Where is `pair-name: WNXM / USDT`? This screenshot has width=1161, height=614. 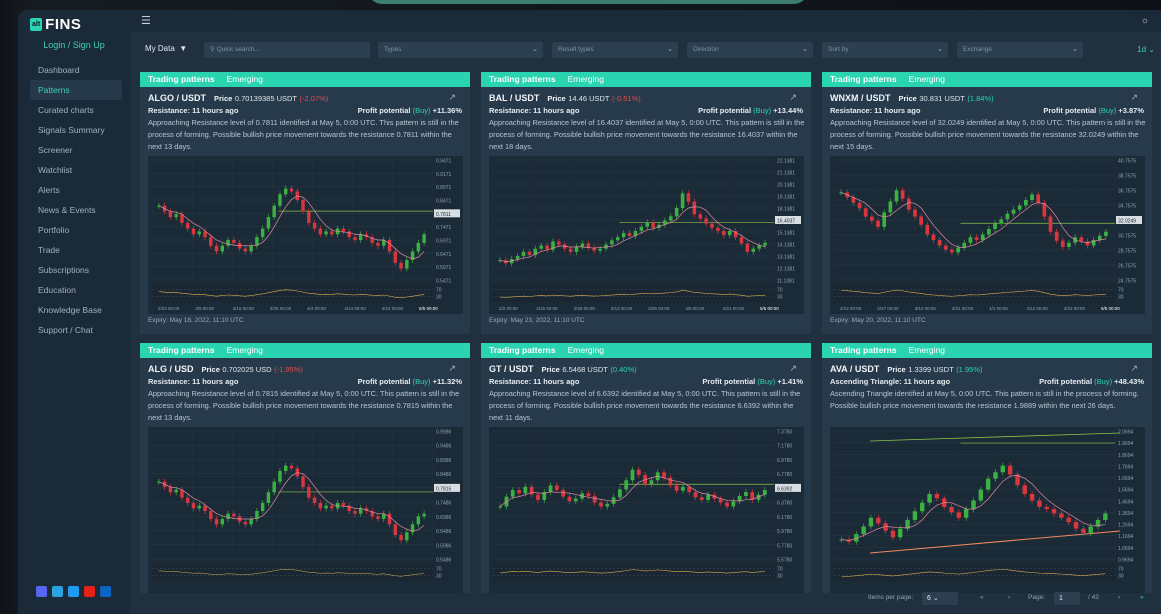
pair-name: WNXM / USDT is located at coordinates (860, 98).